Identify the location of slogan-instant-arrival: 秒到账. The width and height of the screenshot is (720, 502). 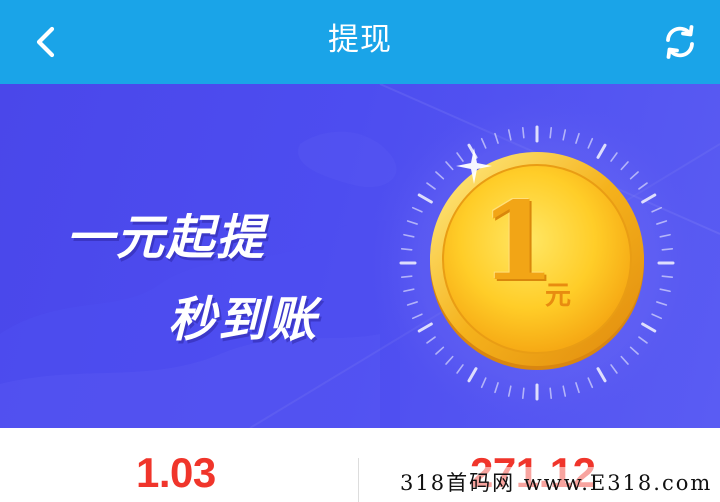
(243, 320).